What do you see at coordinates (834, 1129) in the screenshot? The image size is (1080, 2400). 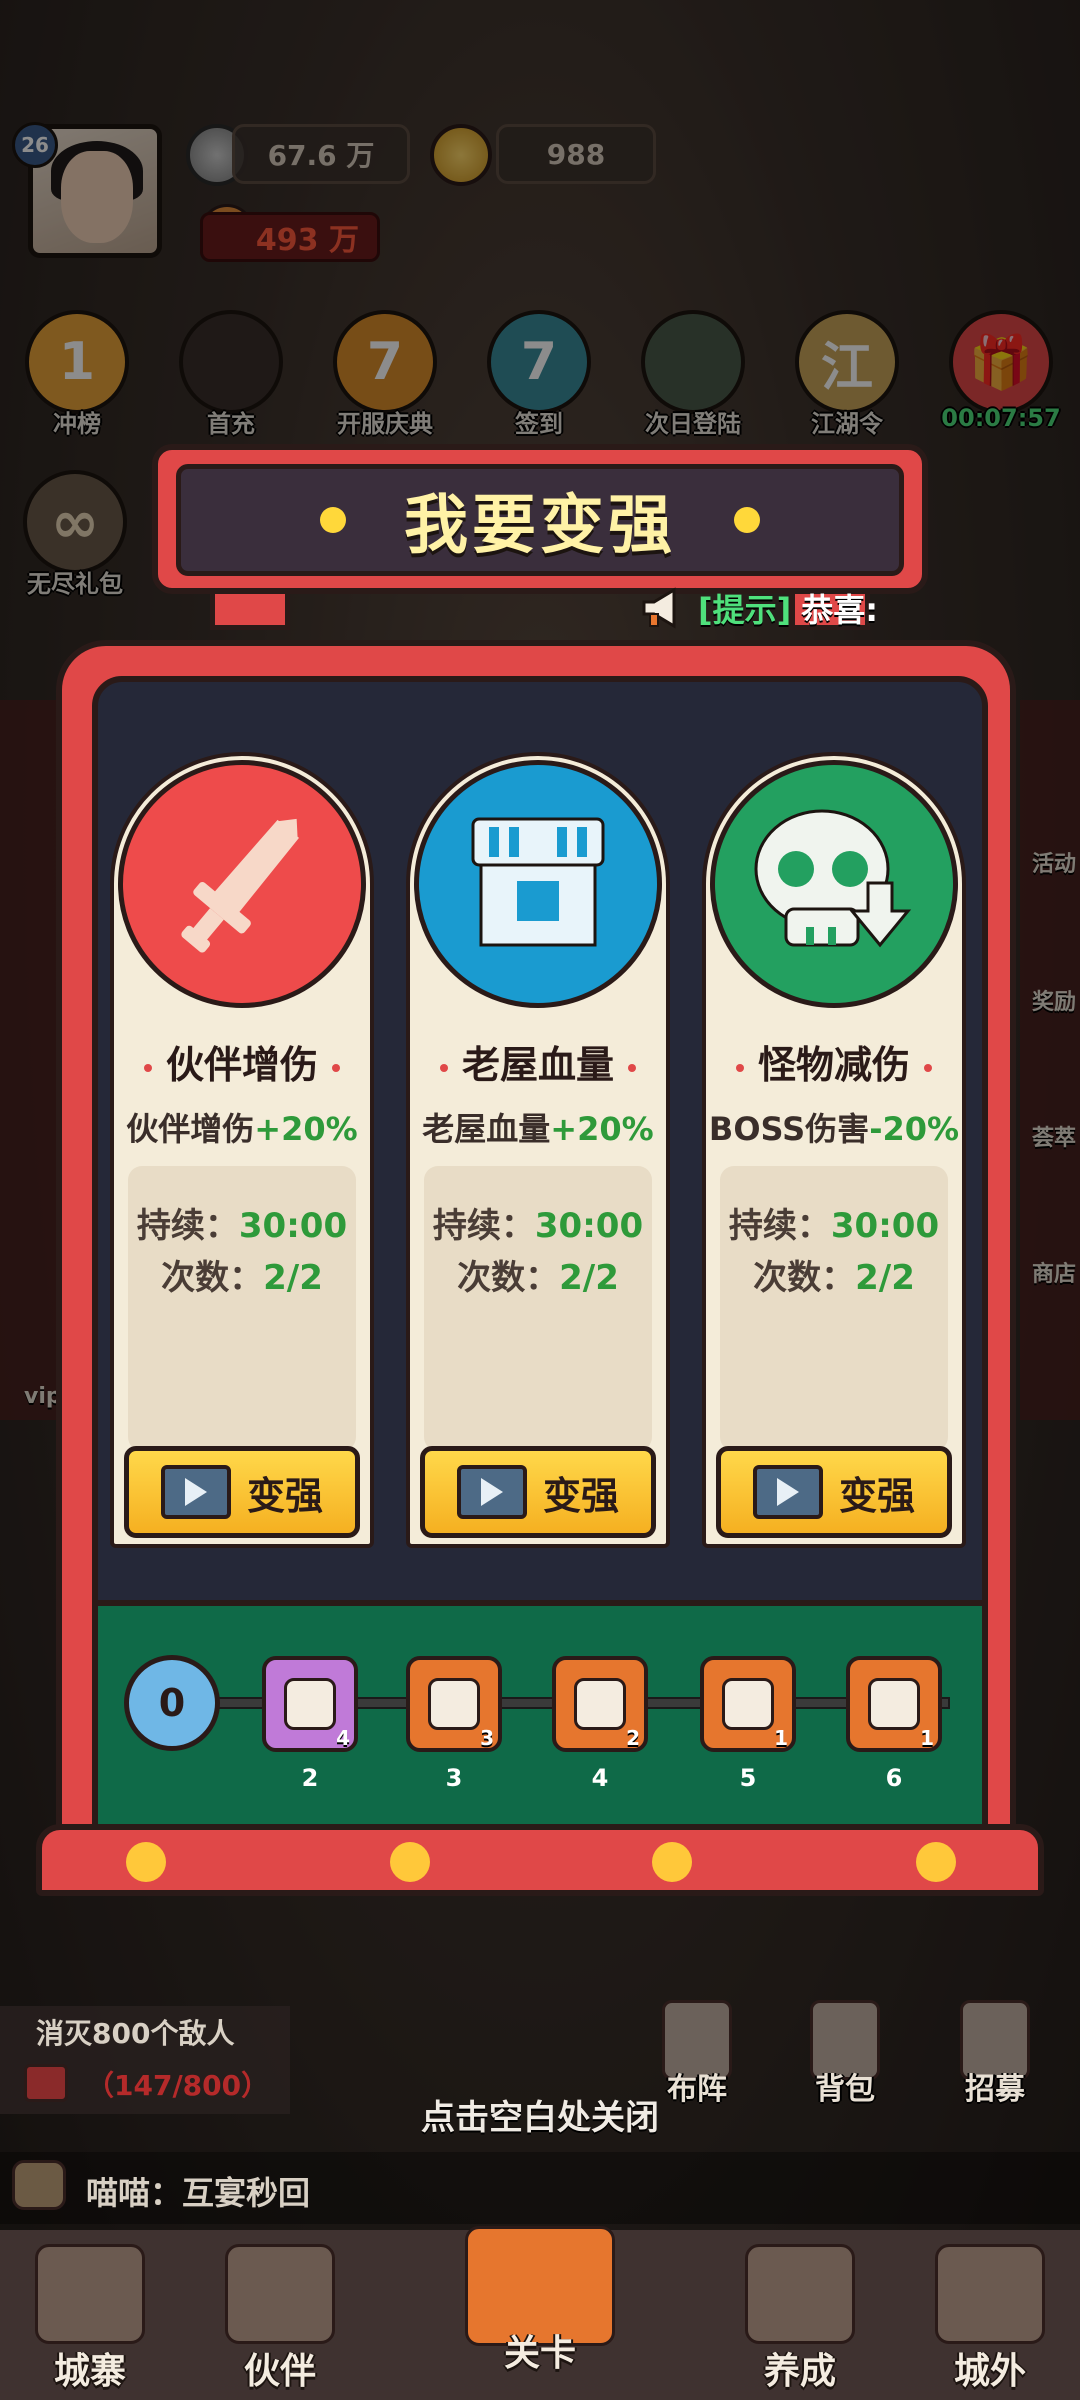 I see `card-effect: BOSS伤害-20%` at bounding box center [834, 1129].